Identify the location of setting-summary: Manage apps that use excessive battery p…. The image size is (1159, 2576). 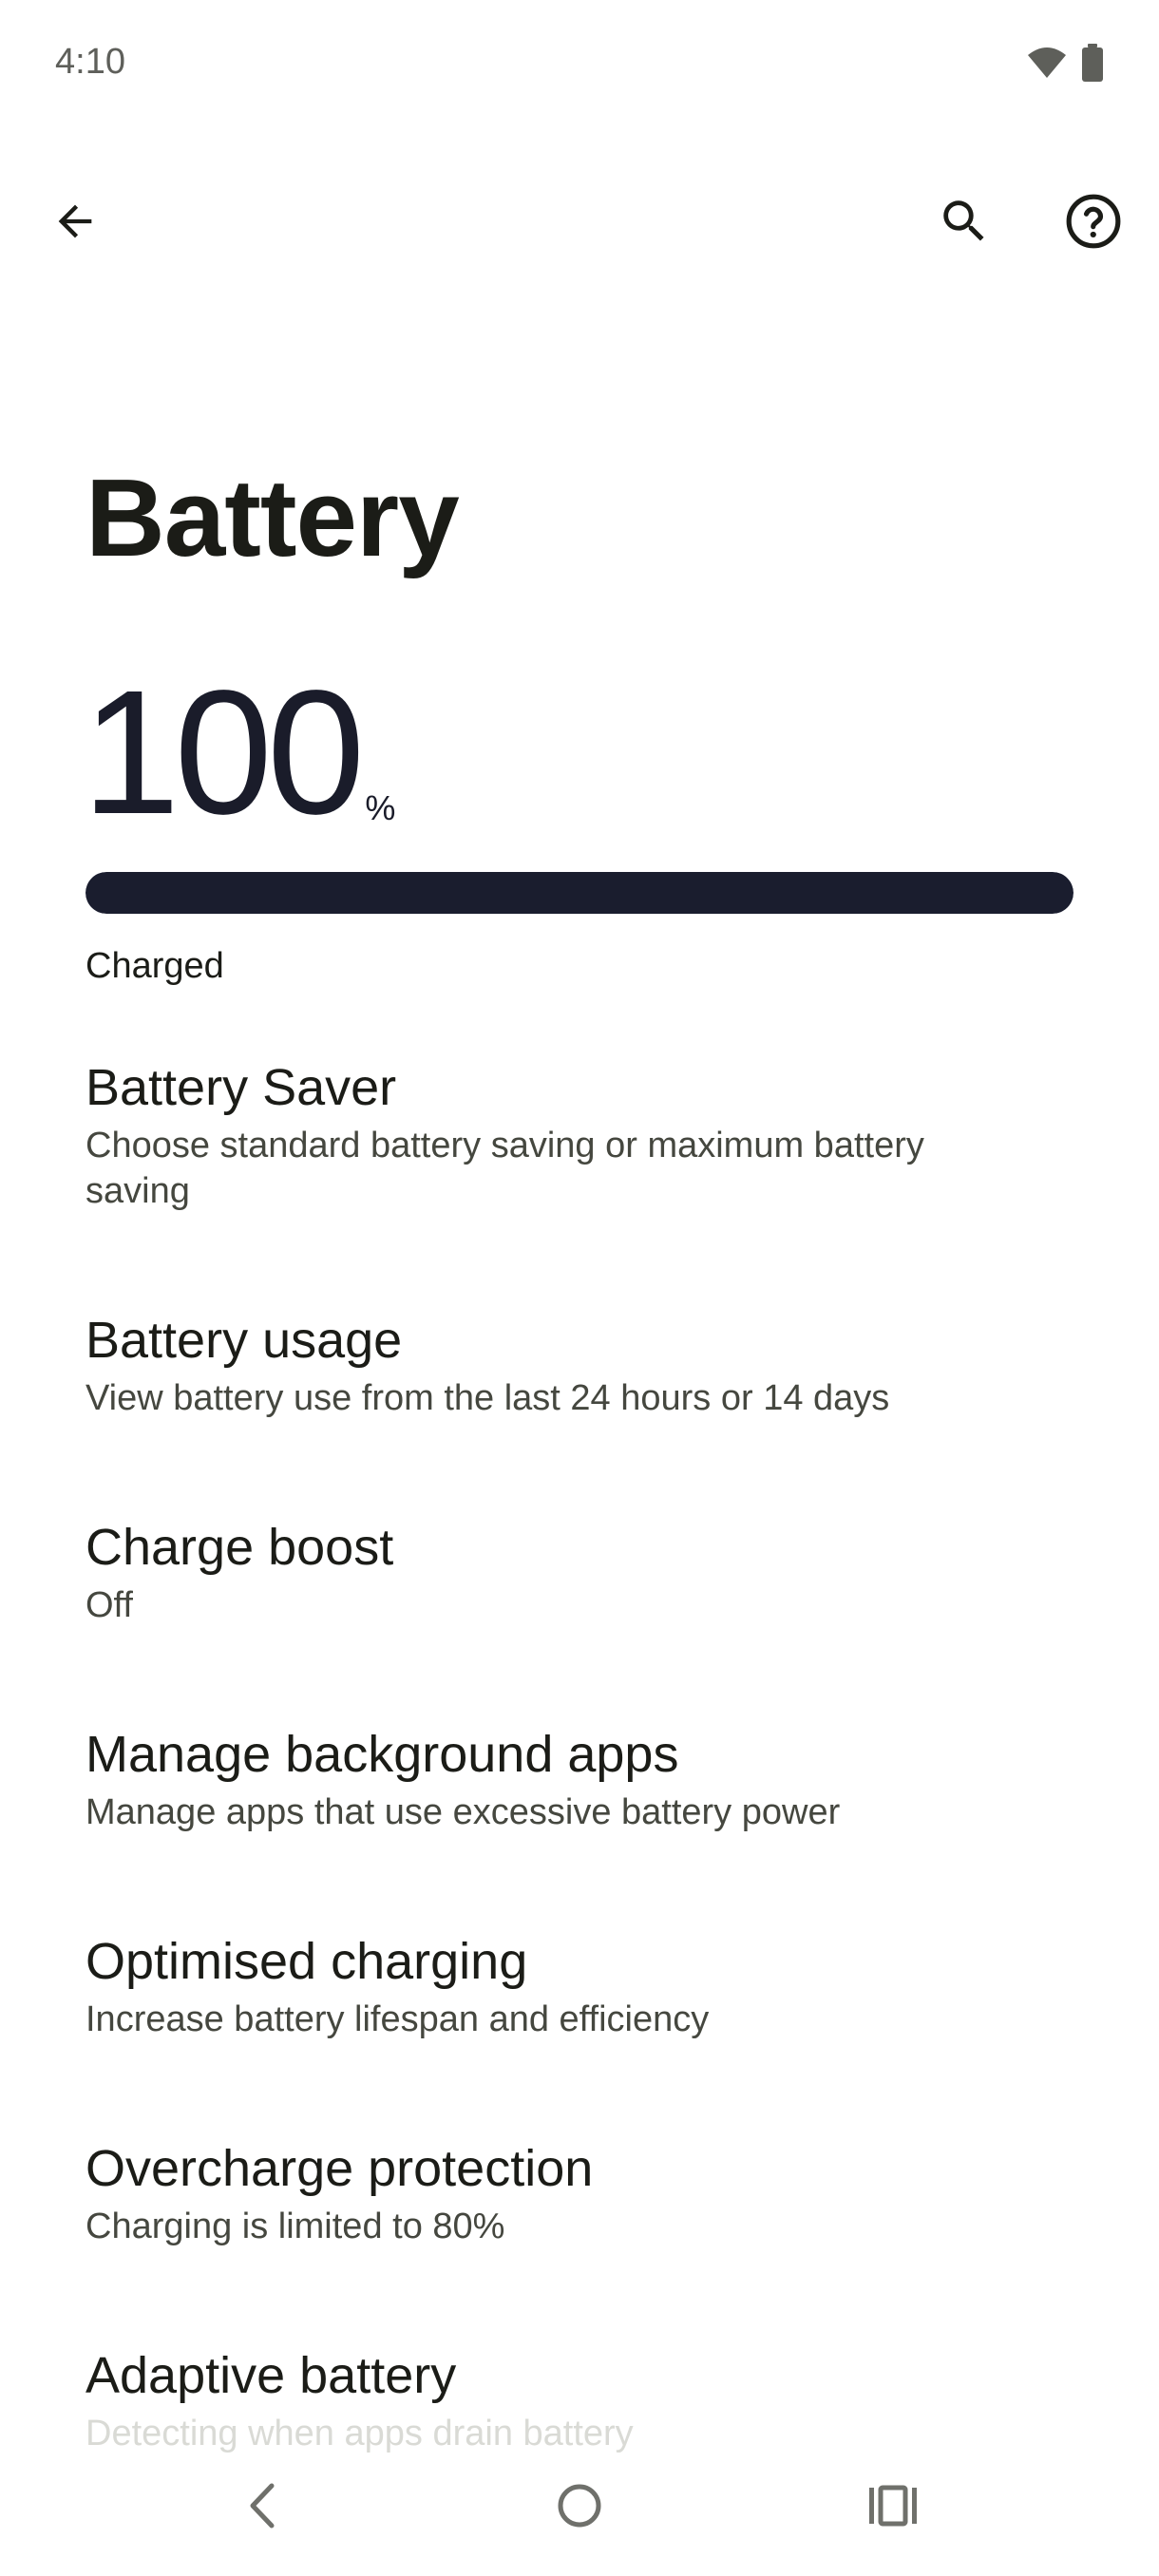
(463, 1812).